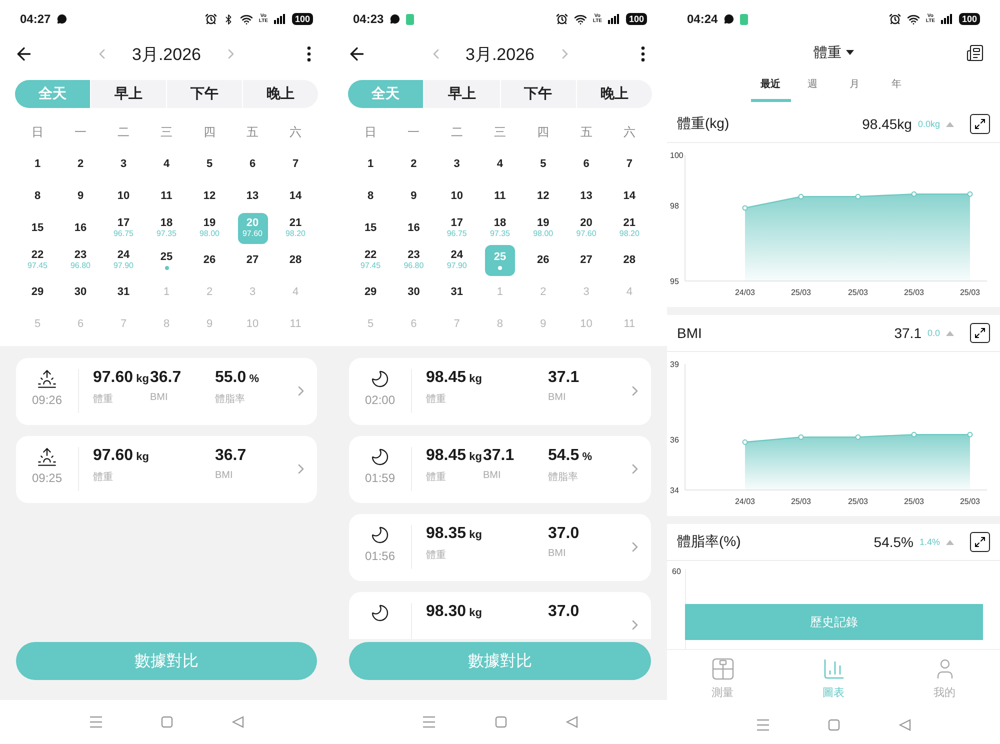 Image resolution: width=1000 pixels, height=744 pixels. What do you see at coordinates (770, 85) in the screenshot?
I see `range-tab: 最近` at bounding box center [770, 85].